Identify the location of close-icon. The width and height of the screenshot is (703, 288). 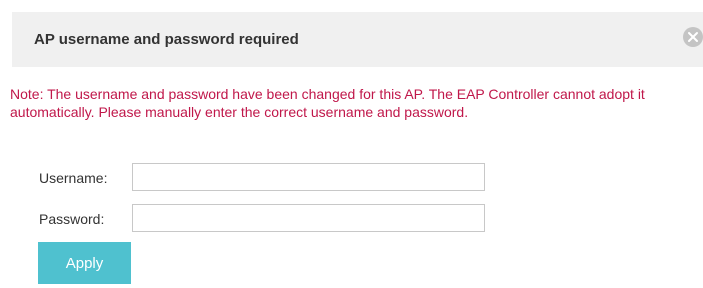
(693, 37).